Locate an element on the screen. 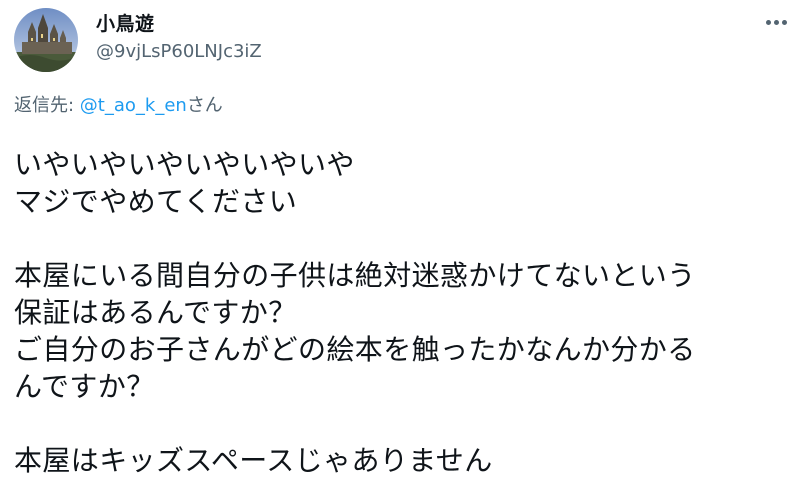  tweet-line: ご自分のお子さんがどの絵本を触ったかなんか分かる is located at coordinates (355, 349).